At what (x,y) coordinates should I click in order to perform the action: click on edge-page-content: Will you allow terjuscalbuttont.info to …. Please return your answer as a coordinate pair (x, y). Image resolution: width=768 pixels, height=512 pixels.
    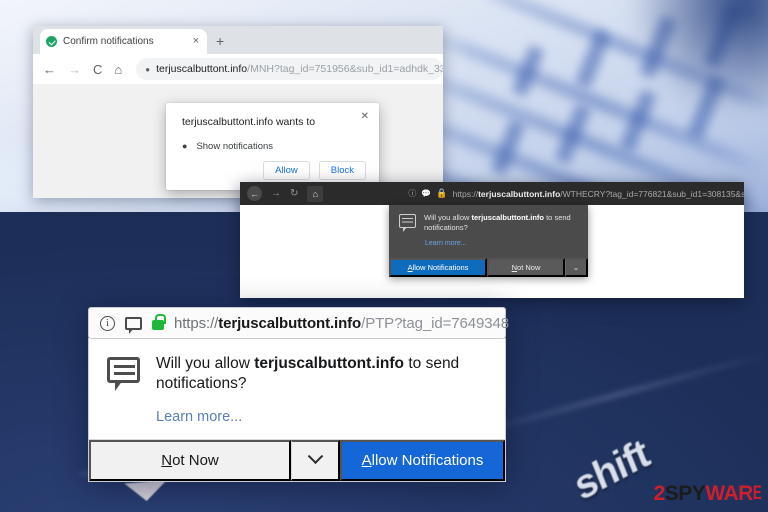
    Looking at the image, I should click on (492, 251).